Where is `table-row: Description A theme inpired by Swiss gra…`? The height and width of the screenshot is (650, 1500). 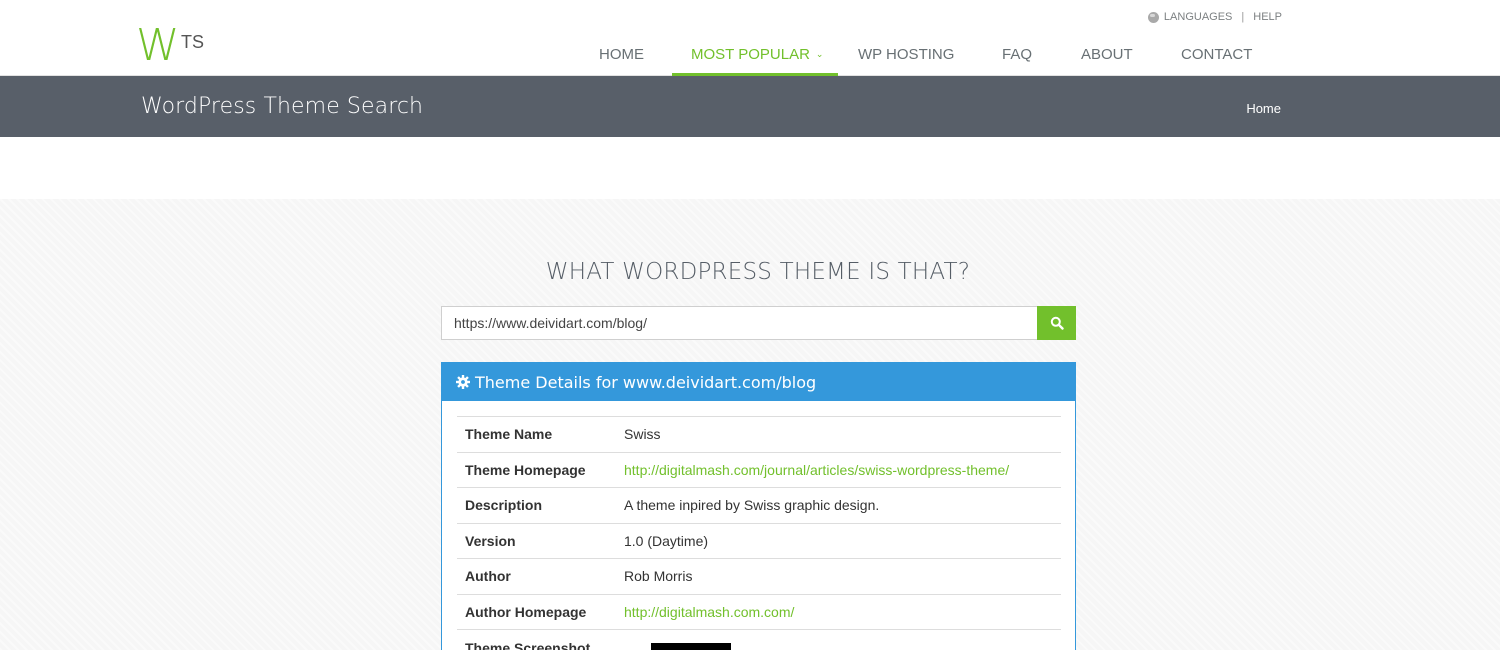
table-row: Description A theme inpired by Swiss gra… is located at coordinates (759, 505).